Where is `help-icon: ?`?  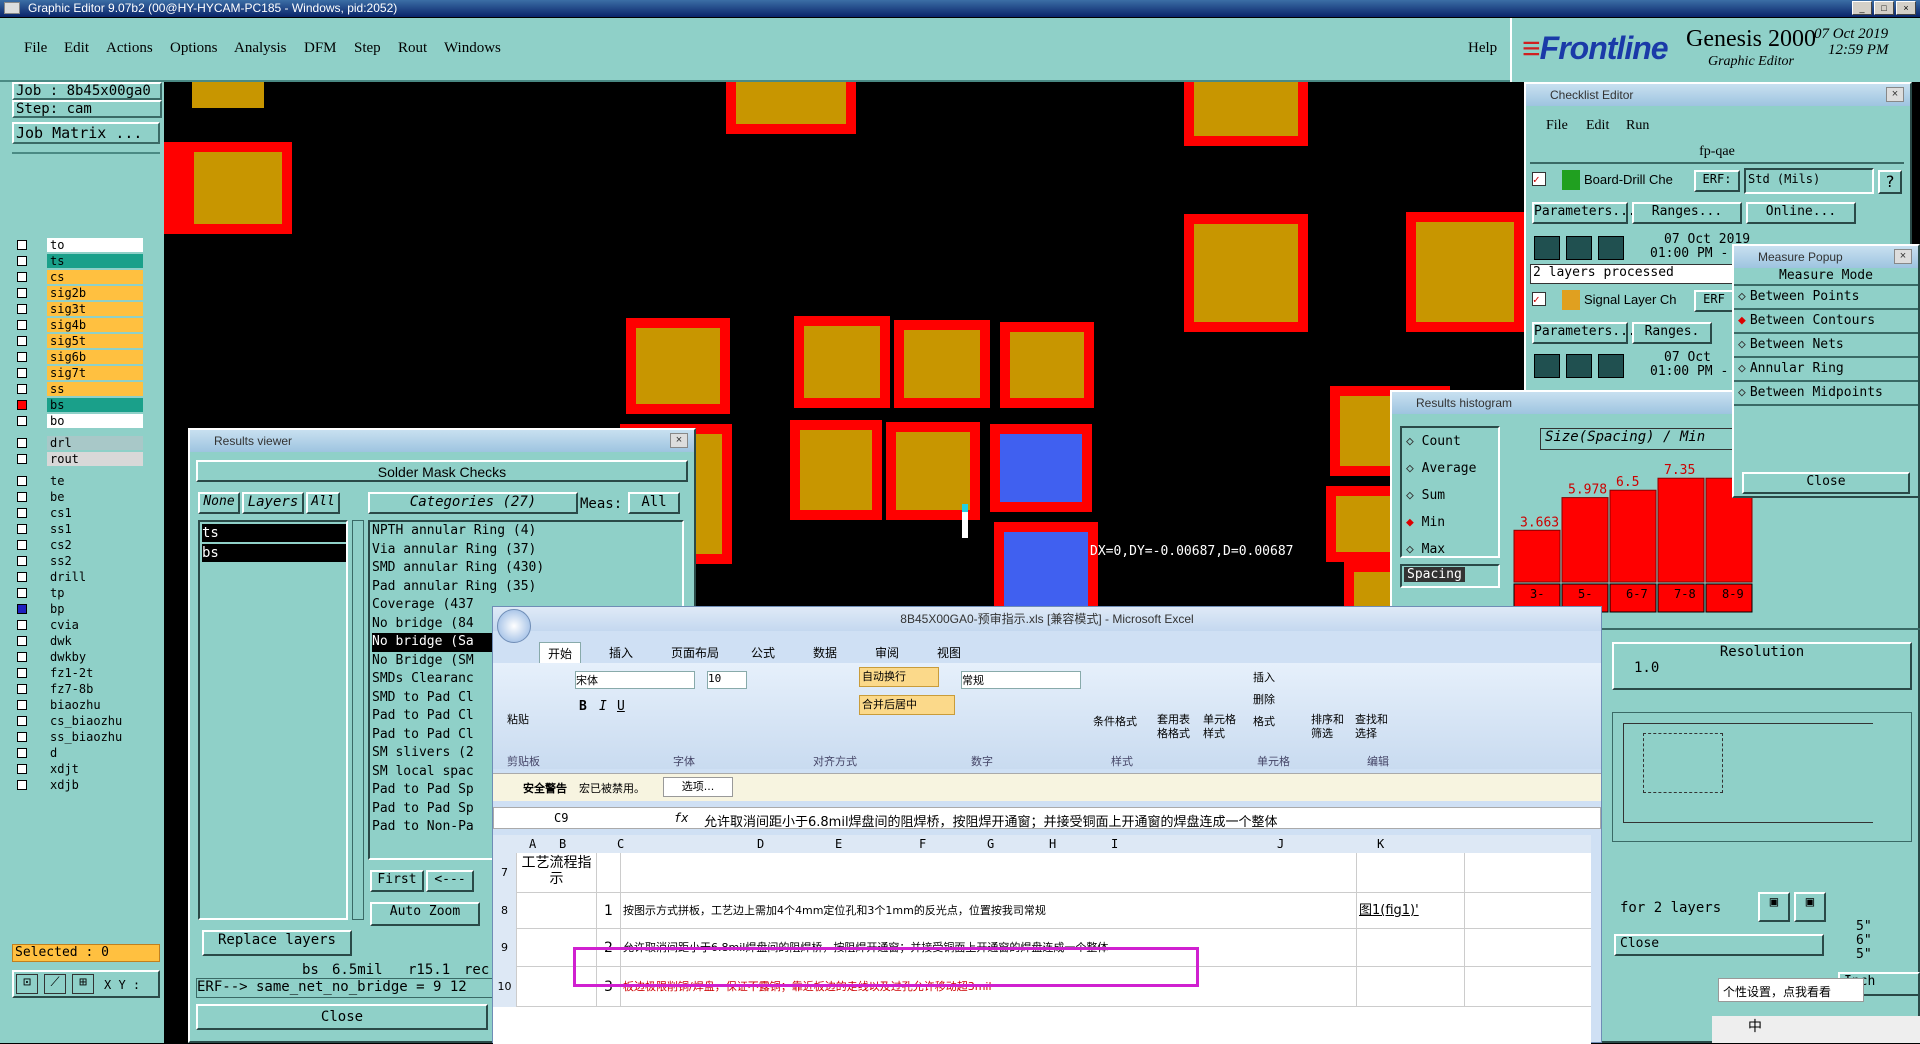 help-icon: ? is located at coordinates (1890, 182).